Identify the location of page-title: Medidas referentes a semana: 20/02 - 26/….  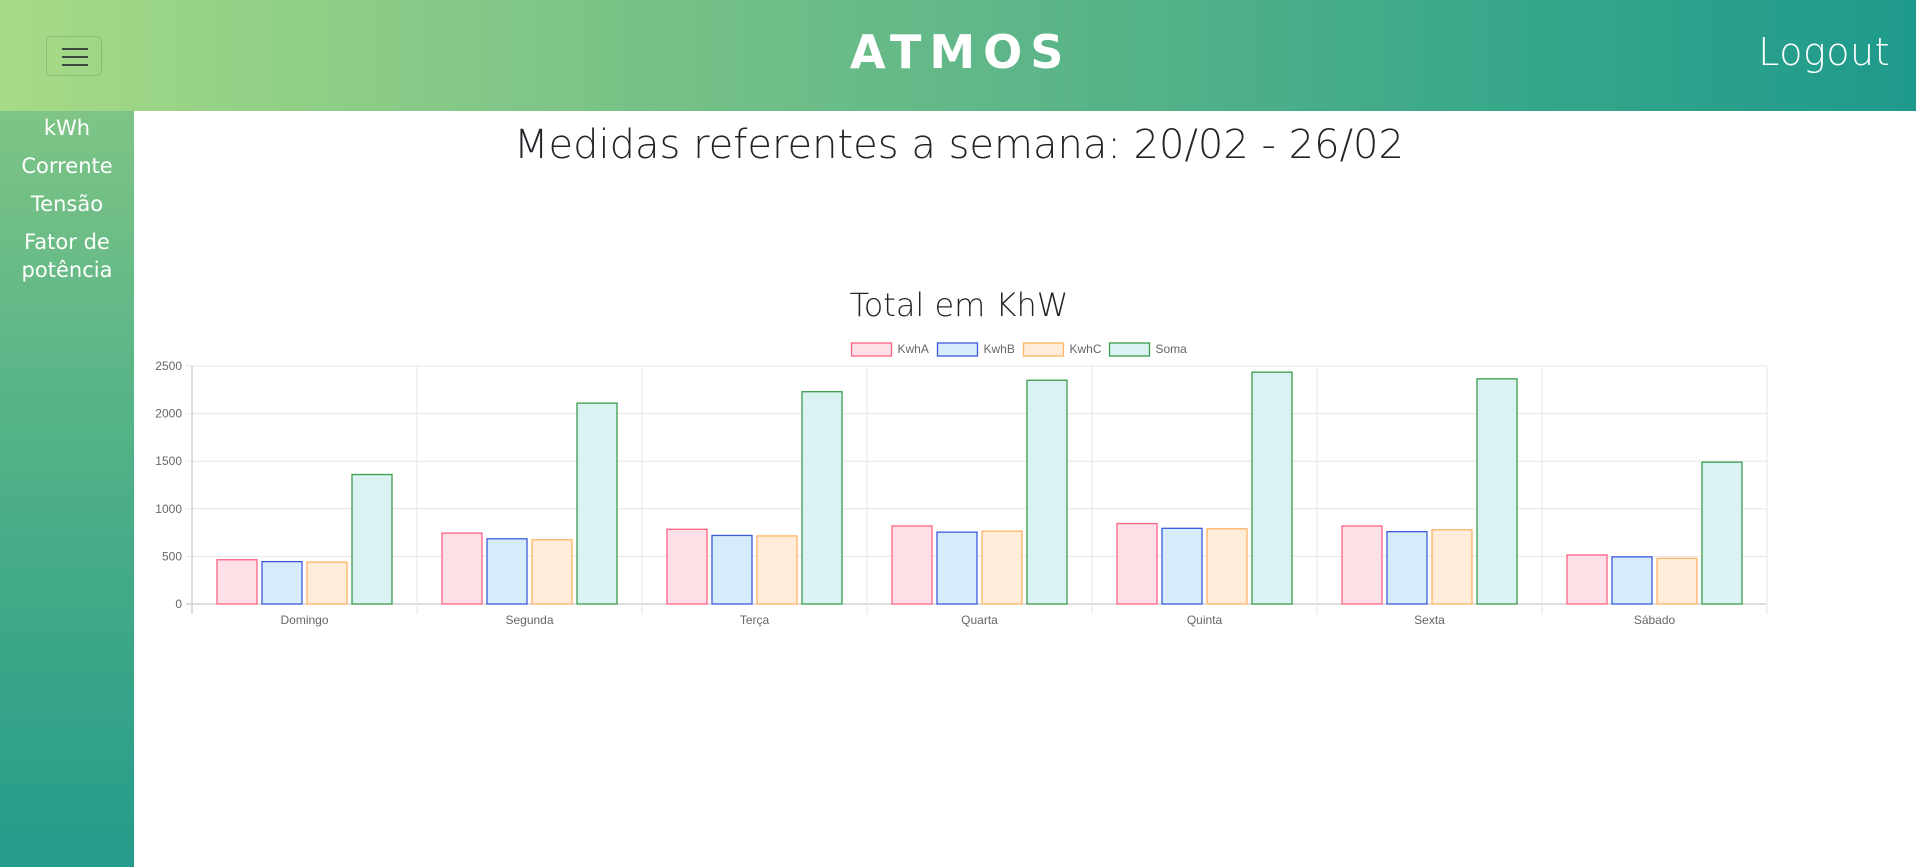
(959, 145).